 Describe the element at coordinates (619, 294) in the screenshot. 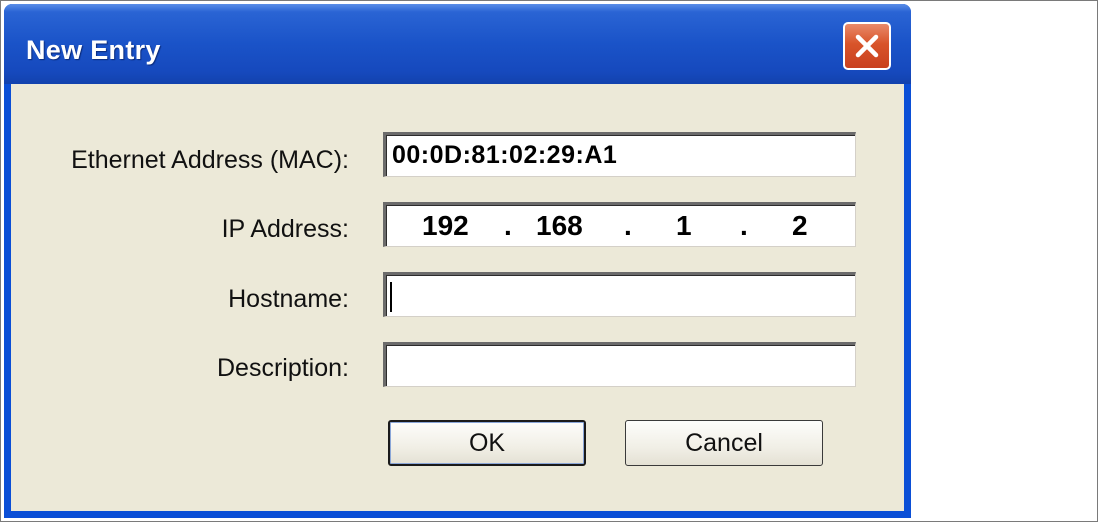

I see `hostname-field` at that location.